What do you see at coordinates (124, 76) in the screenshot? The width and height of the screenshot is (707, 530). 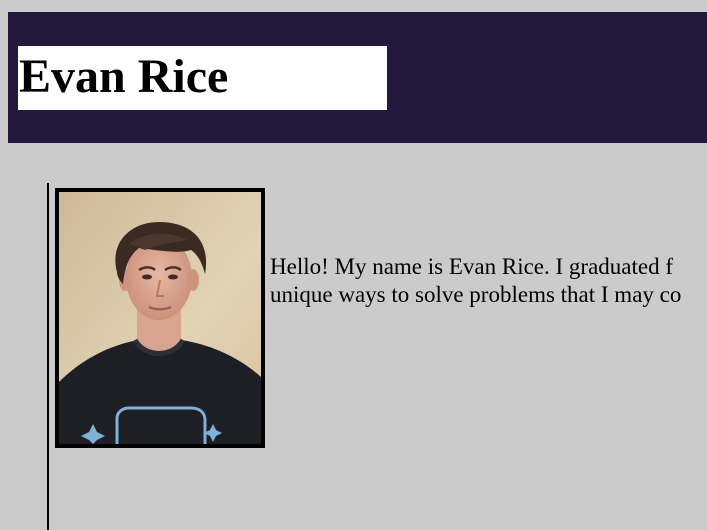 I see `page-title: Evan Rice` at bounding box center [124, 76].